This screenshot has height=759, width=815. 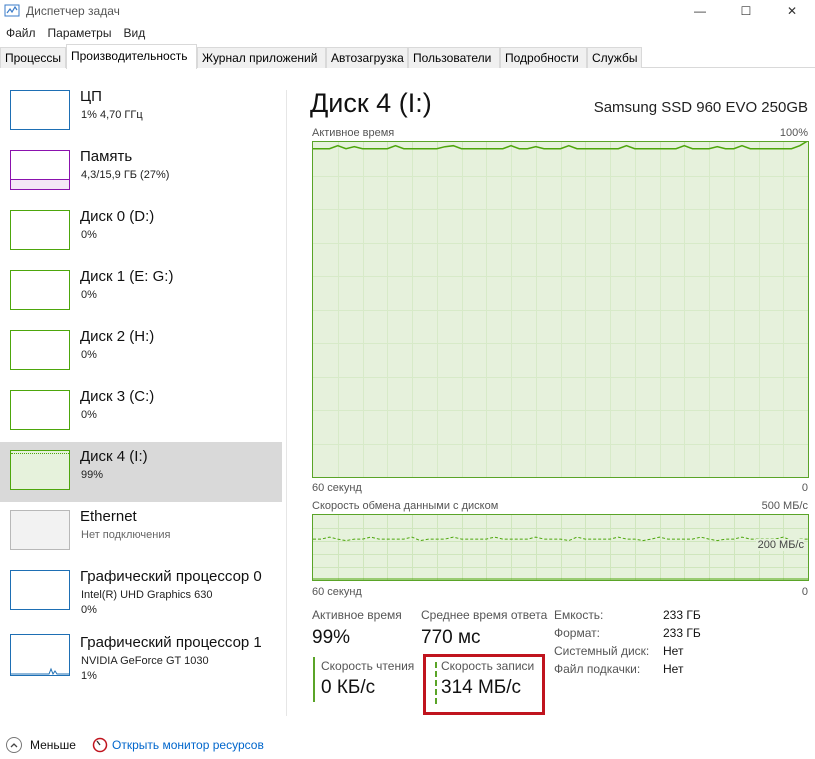 I want to click on sidebar-item-memory: Память 4,3/15,9 ГБ (27%), so click(x=141, y=172).